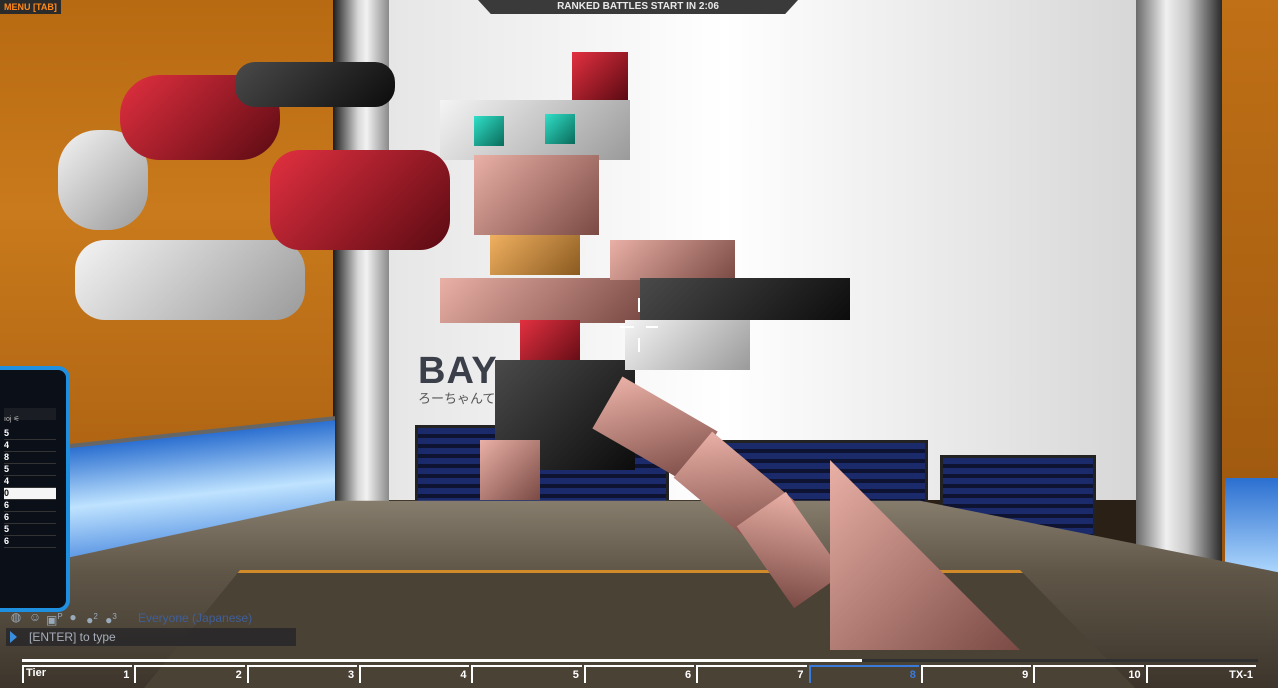  Describe the element at coordinates (151, 637) in the screenshot. I see `chat-input: [ENTER] to type` at that location.